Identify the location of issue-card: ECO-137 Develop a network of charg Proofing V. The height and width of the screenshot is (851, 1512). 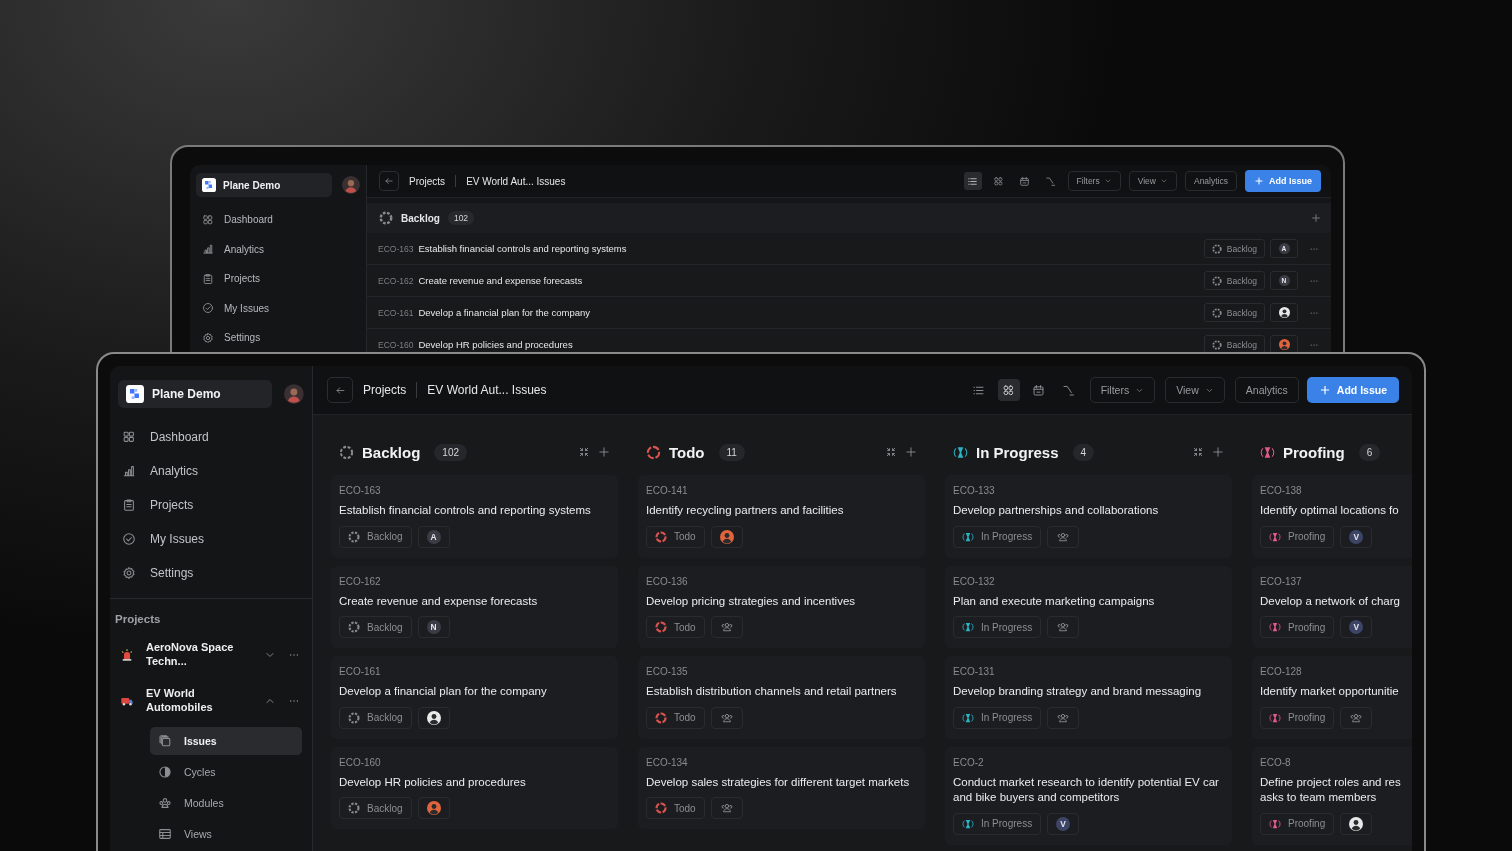
(1332, 607).